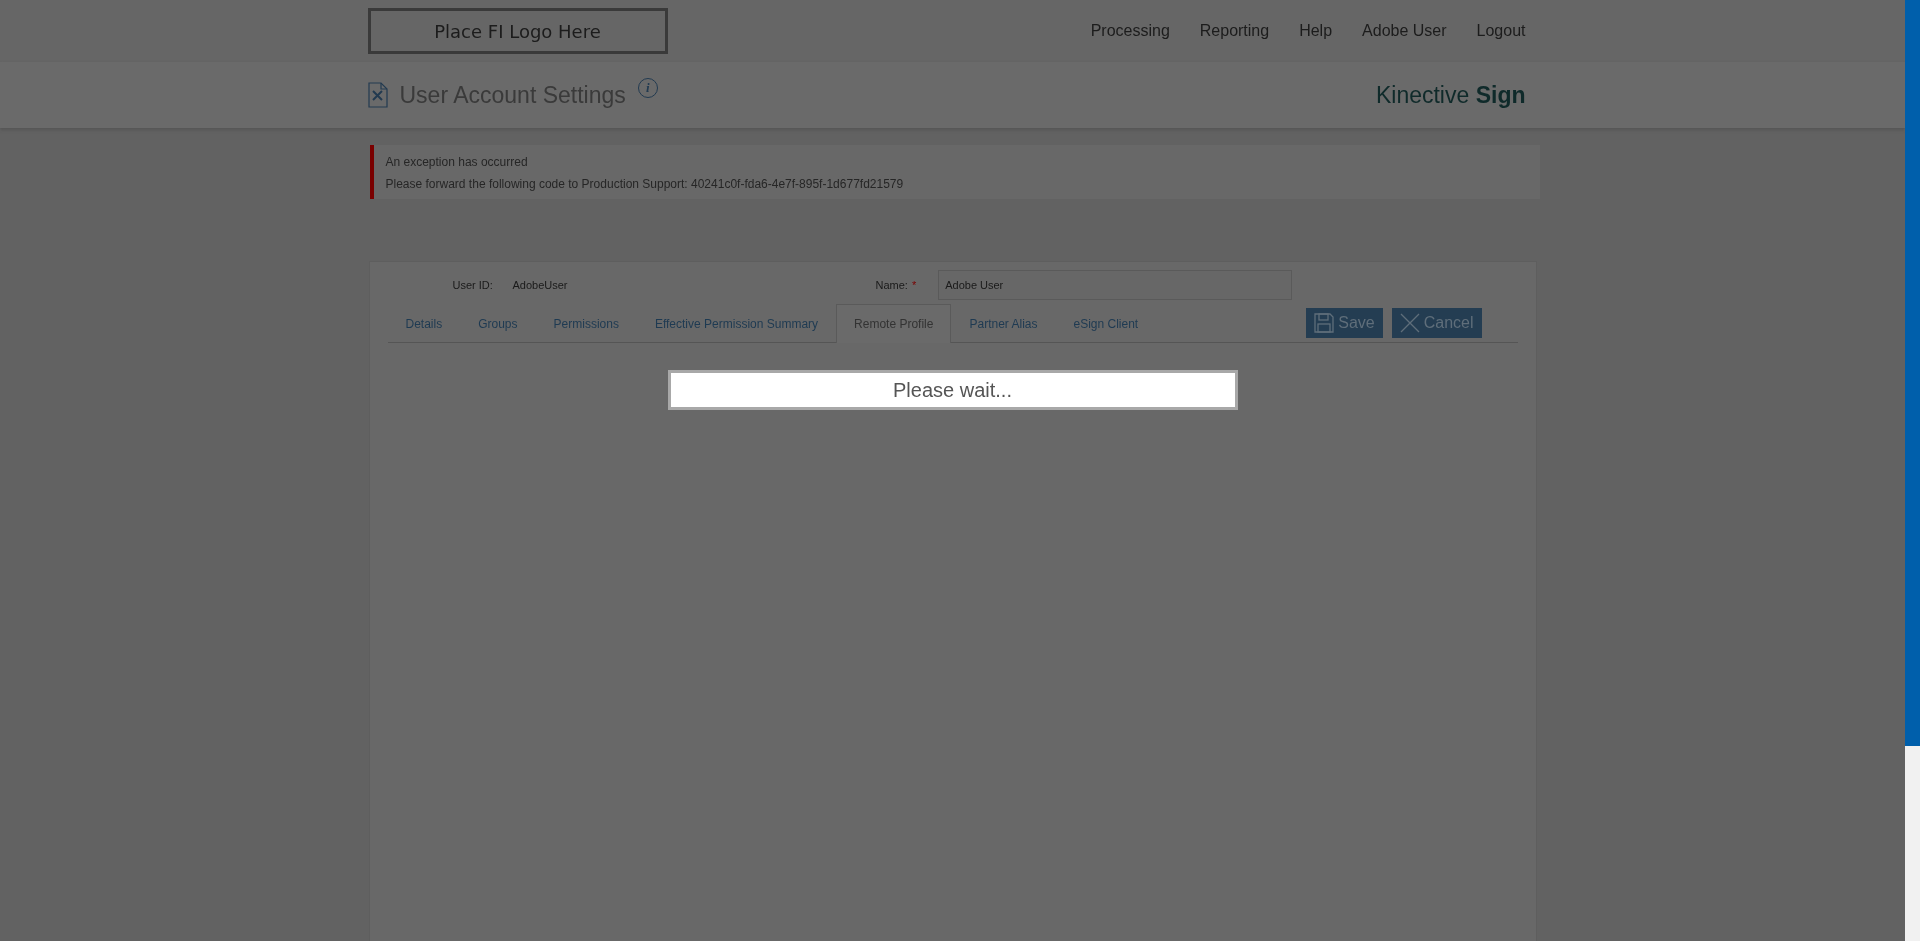 Image resolution: width=1920 pixels, height=941 pixels. Describe the element at coordinates (1436, 323) in the screenshot. I see `cancel-button: Cancel` at that location.